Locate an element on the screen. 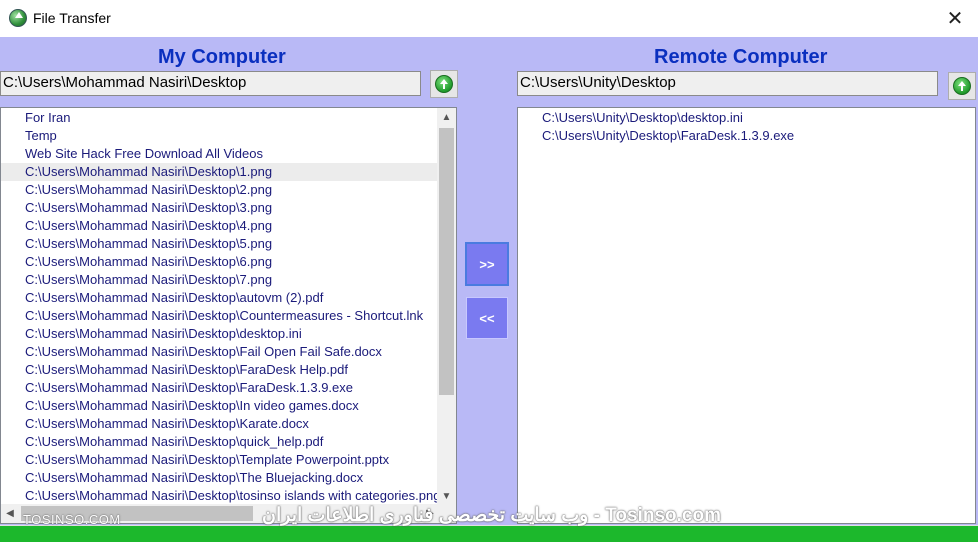 The height and width of the screenshot is (542, 978). send-to-remote-button: >> is located at coordinates (487, 264).